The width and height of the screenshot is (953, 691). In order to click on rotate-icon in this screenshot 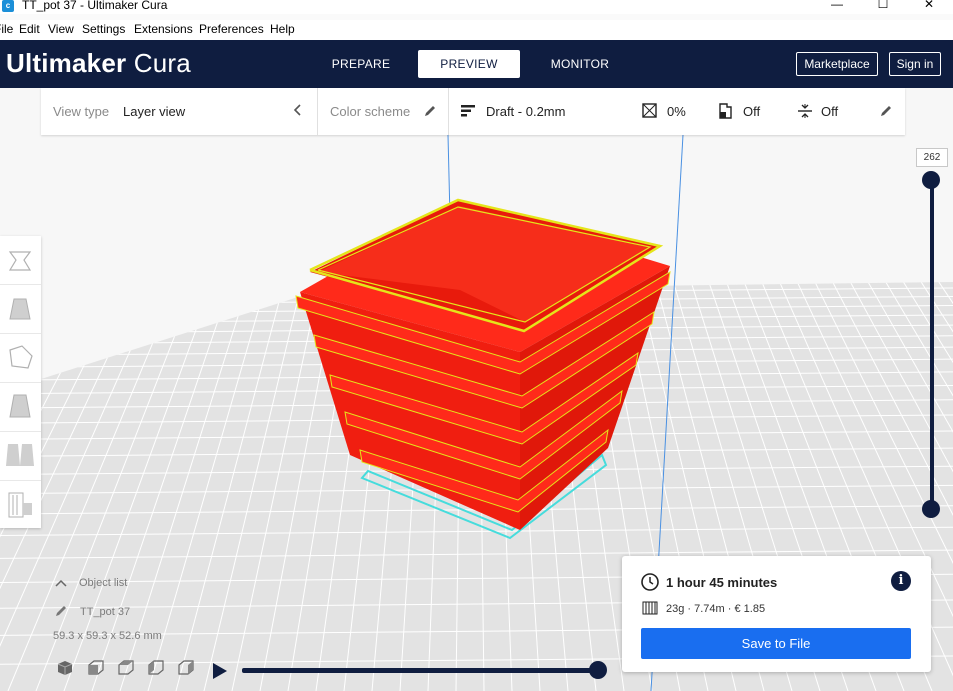, I will do `click(21, 357)`.